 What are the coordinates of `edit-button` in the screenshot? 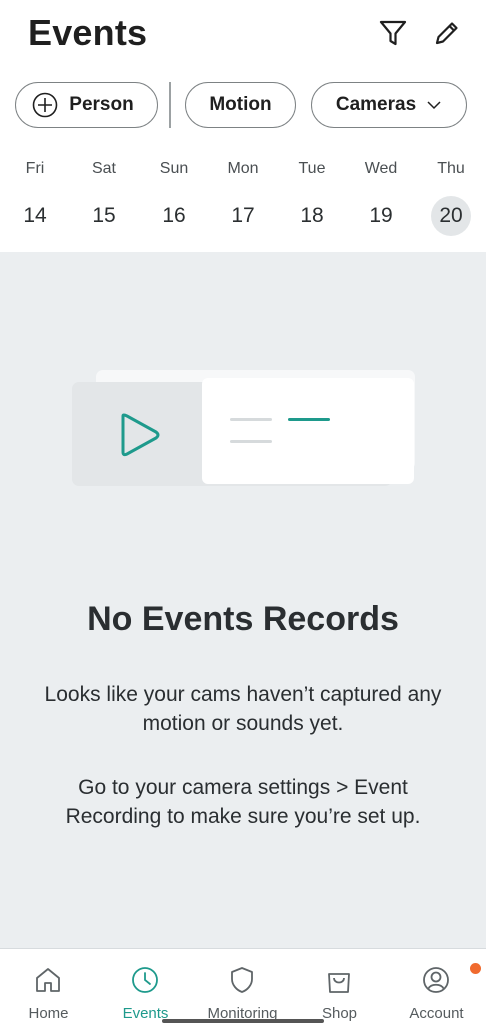 It's located at (447, 33).